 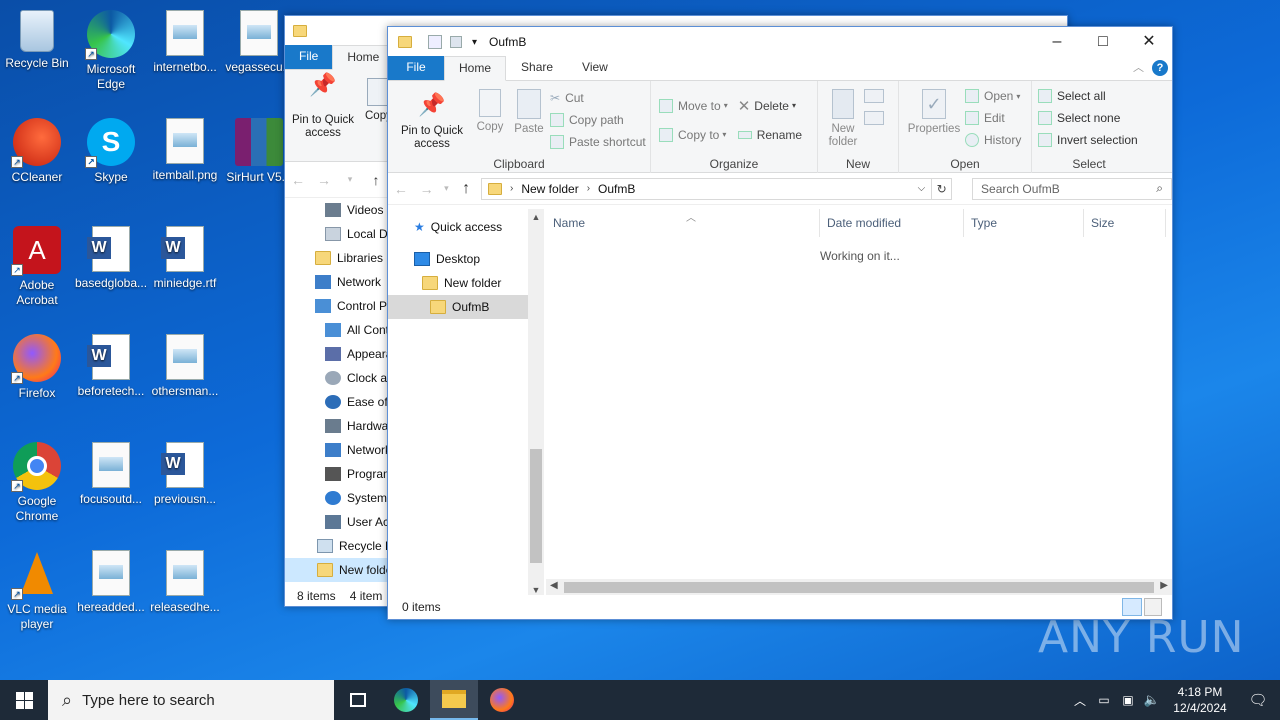 I want to click on open-button: Open ▾, so click(x=993, y=96).